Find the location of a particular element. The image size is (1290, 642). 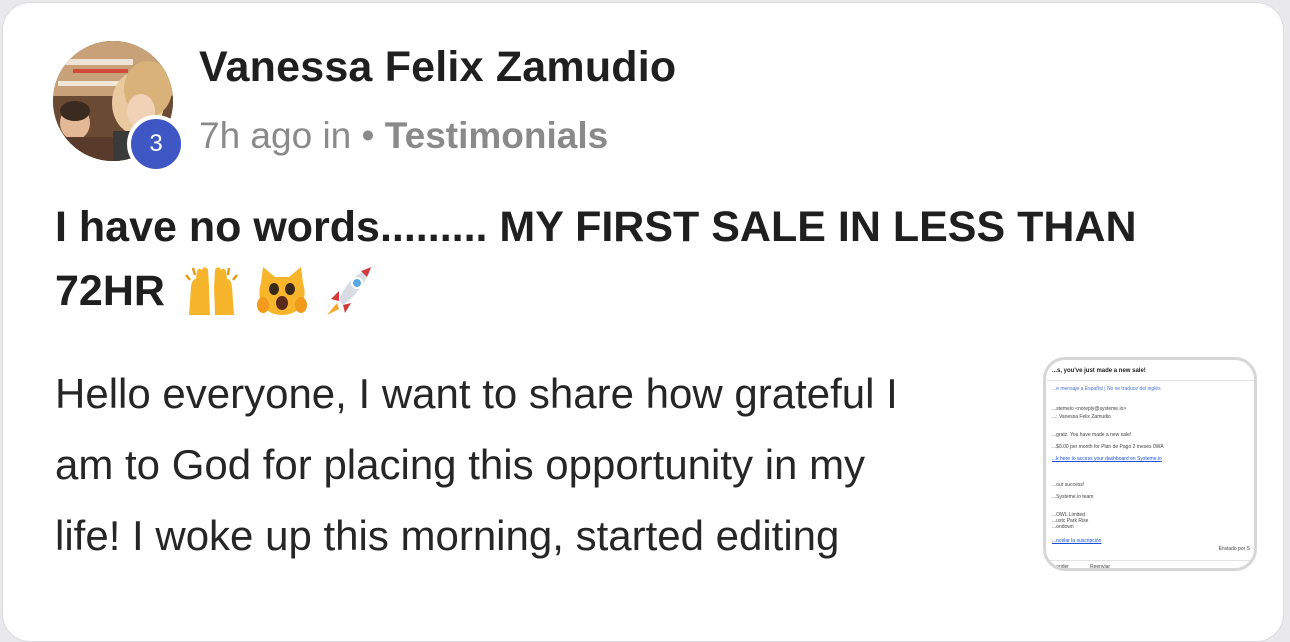

email-greeting: ...gratz. You have made a new sale! is located at coordinates (1092, 435).